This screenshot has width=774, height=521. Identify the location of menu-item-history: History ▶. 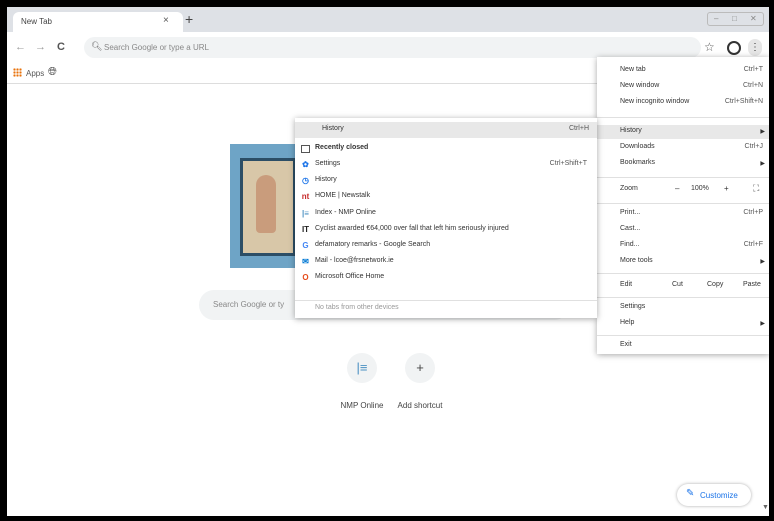
(683, 132).